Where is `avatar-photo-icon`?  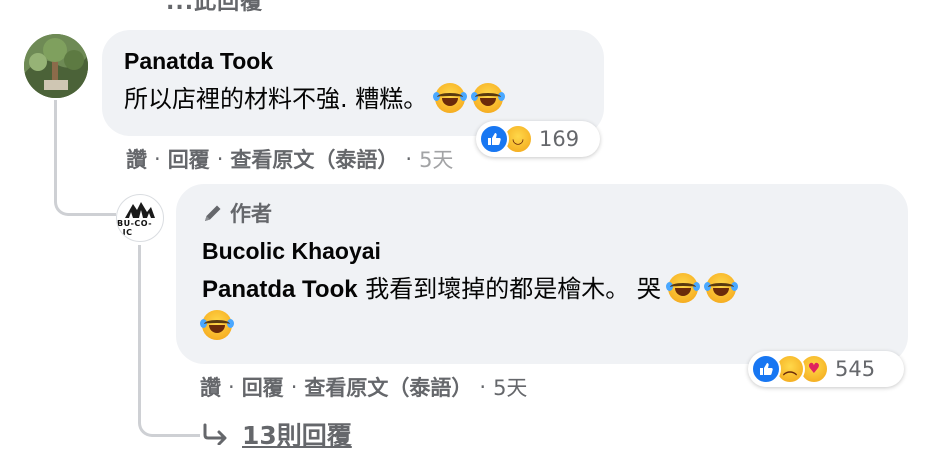
avatar-photo-icon is located at coordinates (56, 66).